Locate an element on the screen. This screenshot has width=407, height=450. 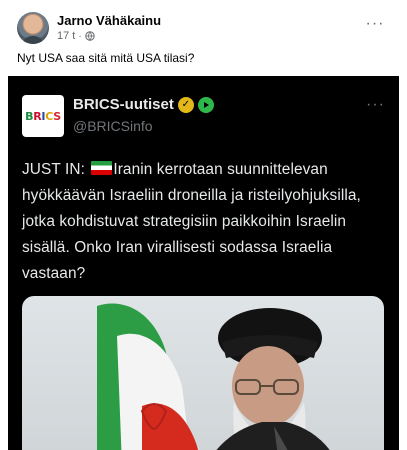
verified-badge-icon: ✓ is located at coordinates (185, 104).